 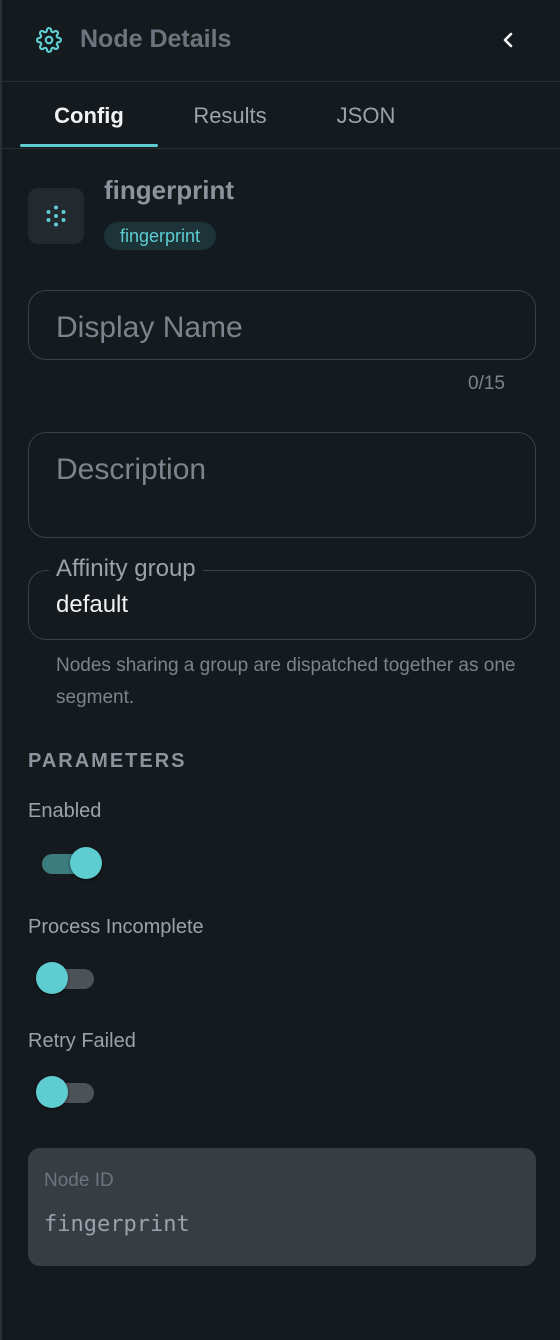 What do you see at coordinates (69, 863) in the screenshot?
I see `enabled-toggle` at bounding box center [69, 863].